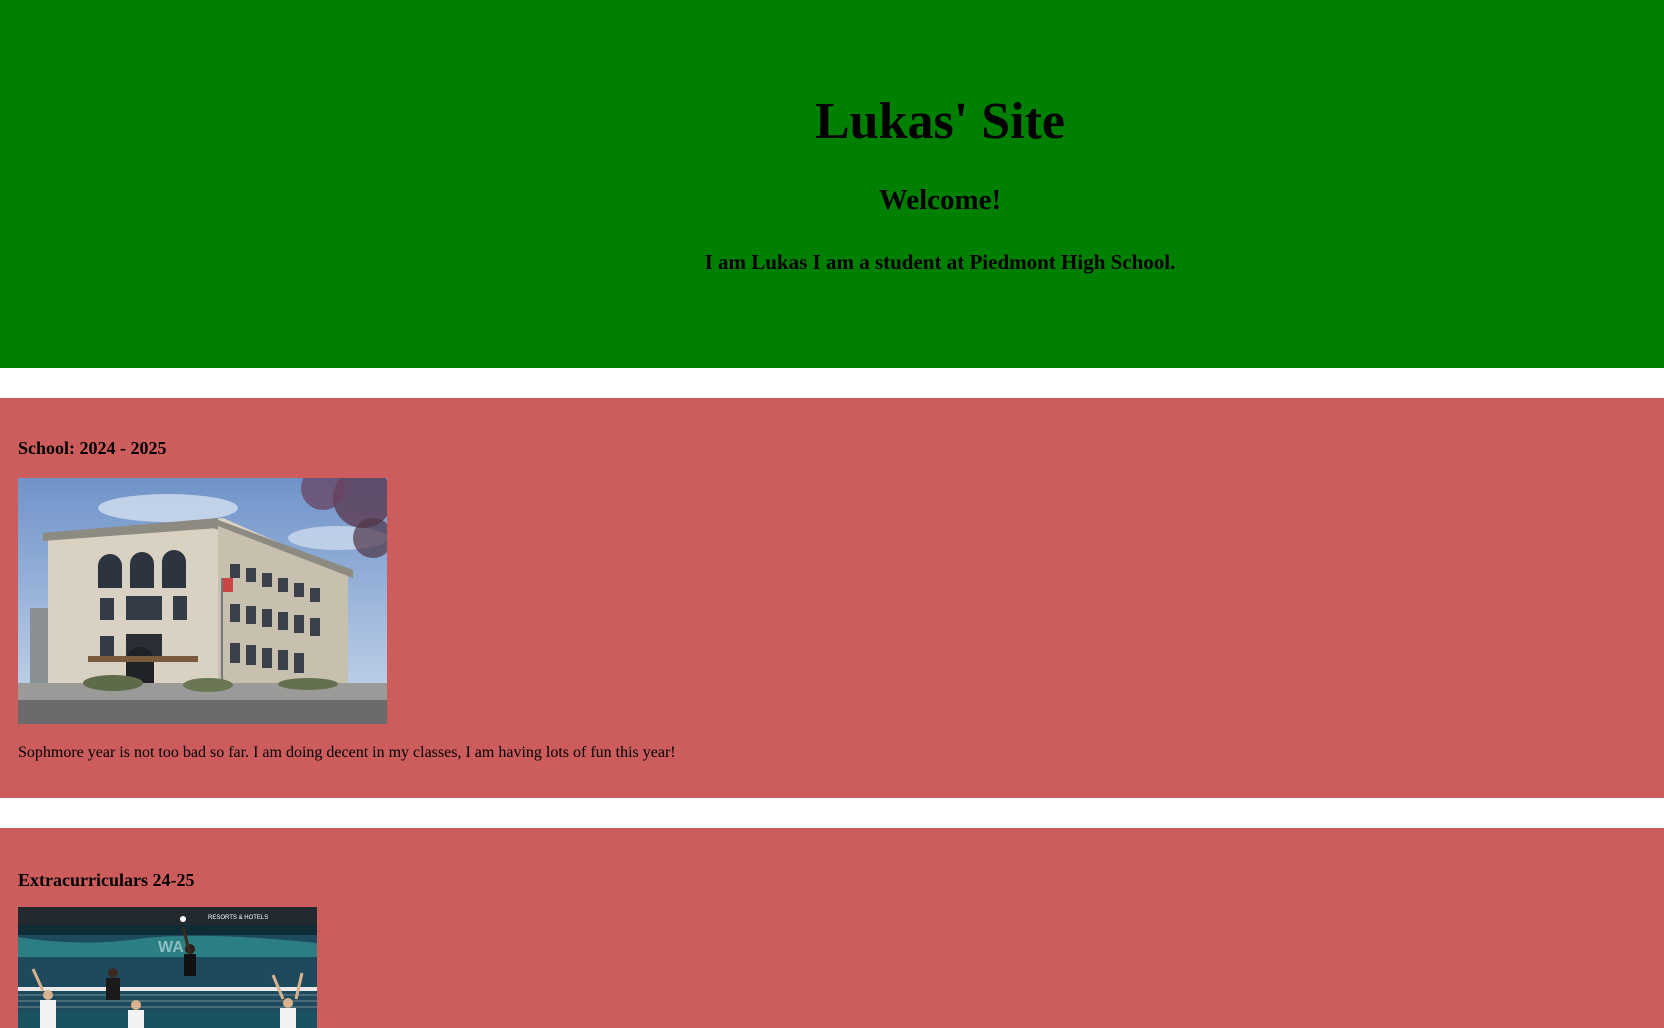 This screenshot has height=1028, width=1664. What do you see at coordinates (106, 880) in the screenshot?
I see `extracurriculars-heading: Extracurriculars 24-25` at bounding box center [106, 880].